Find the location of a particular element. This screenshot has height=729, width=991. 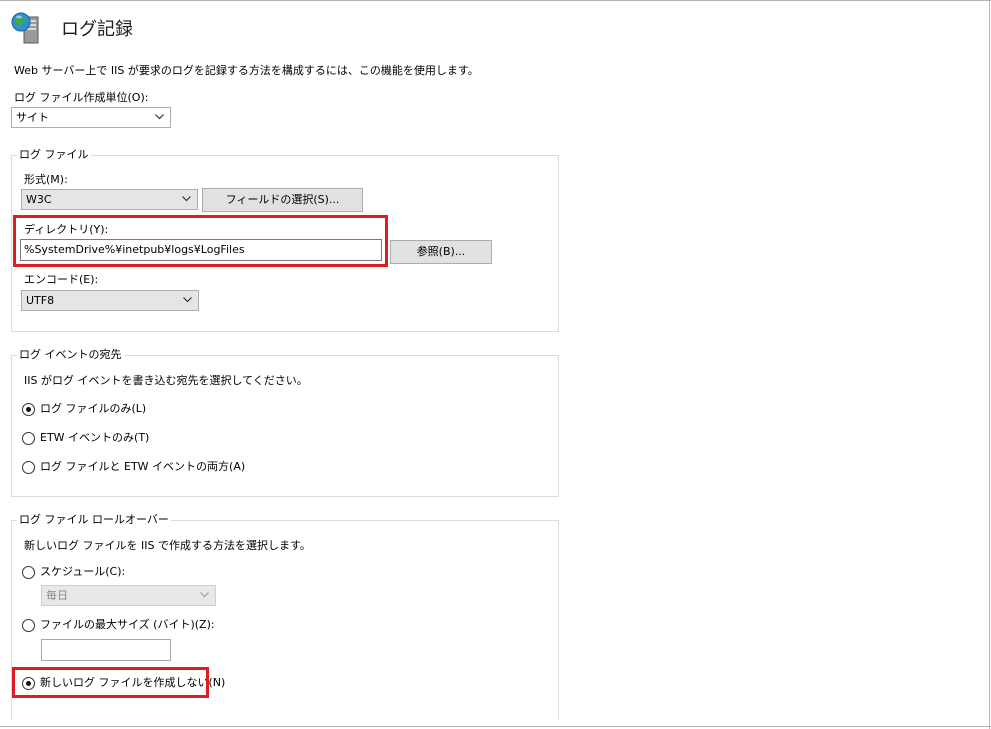

window-bottom-border is located at coordinates (495, 726).